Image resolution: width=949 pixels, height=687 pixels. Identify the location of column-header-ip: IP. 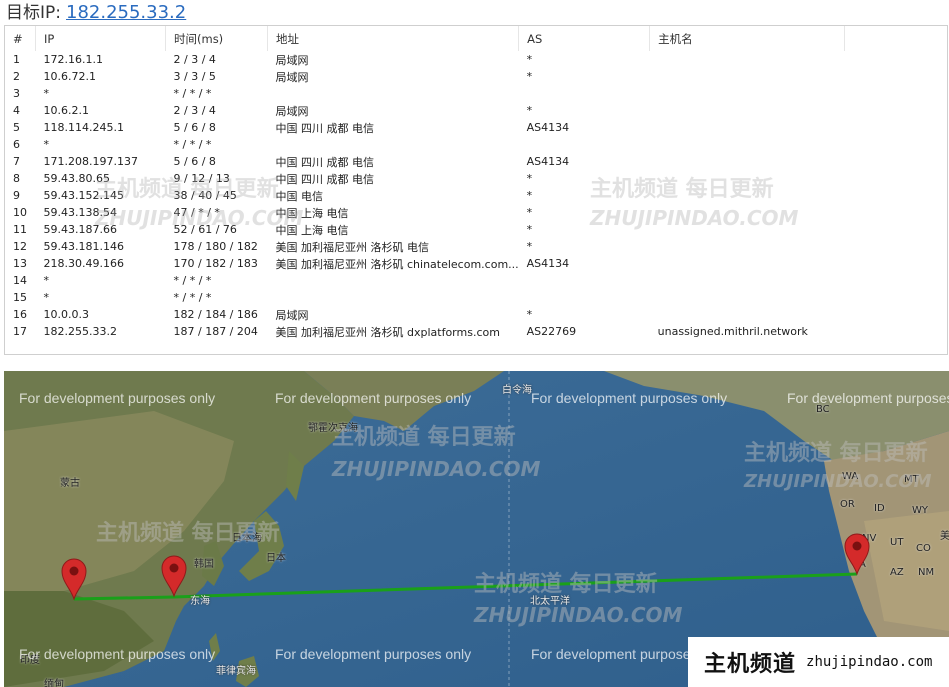
(100, 38).